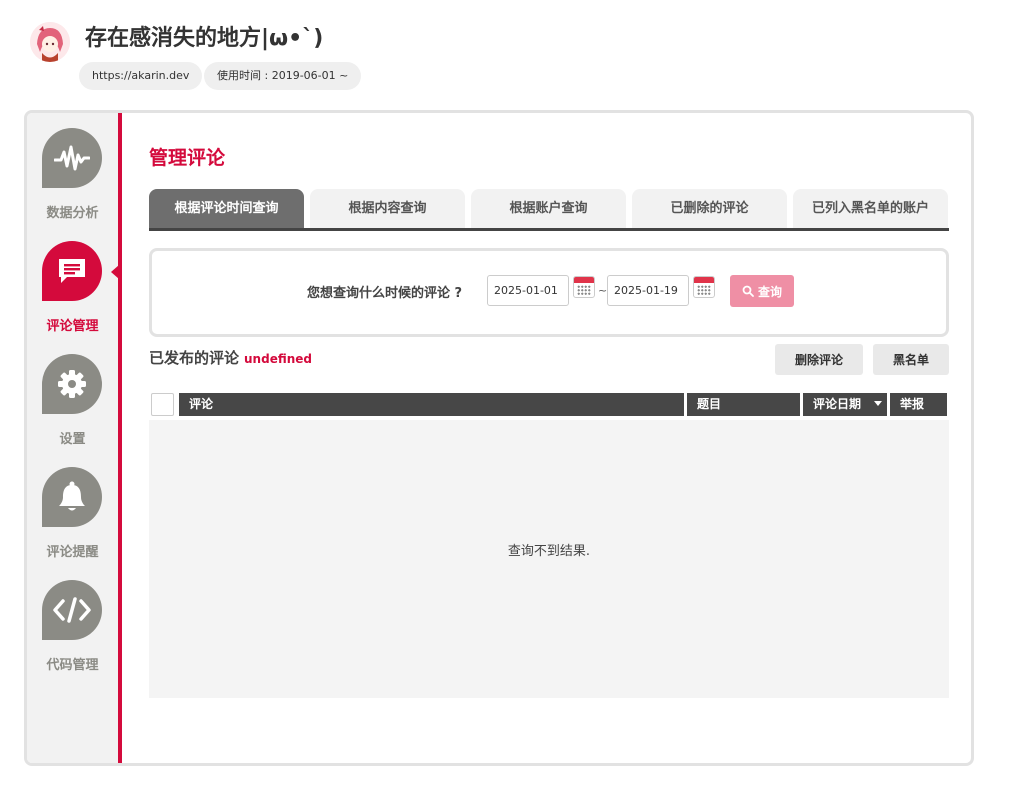 The width and height of the screenshot is (1009, 801). I want to click on sidebar-item-label: 设置, so click(72, 439).